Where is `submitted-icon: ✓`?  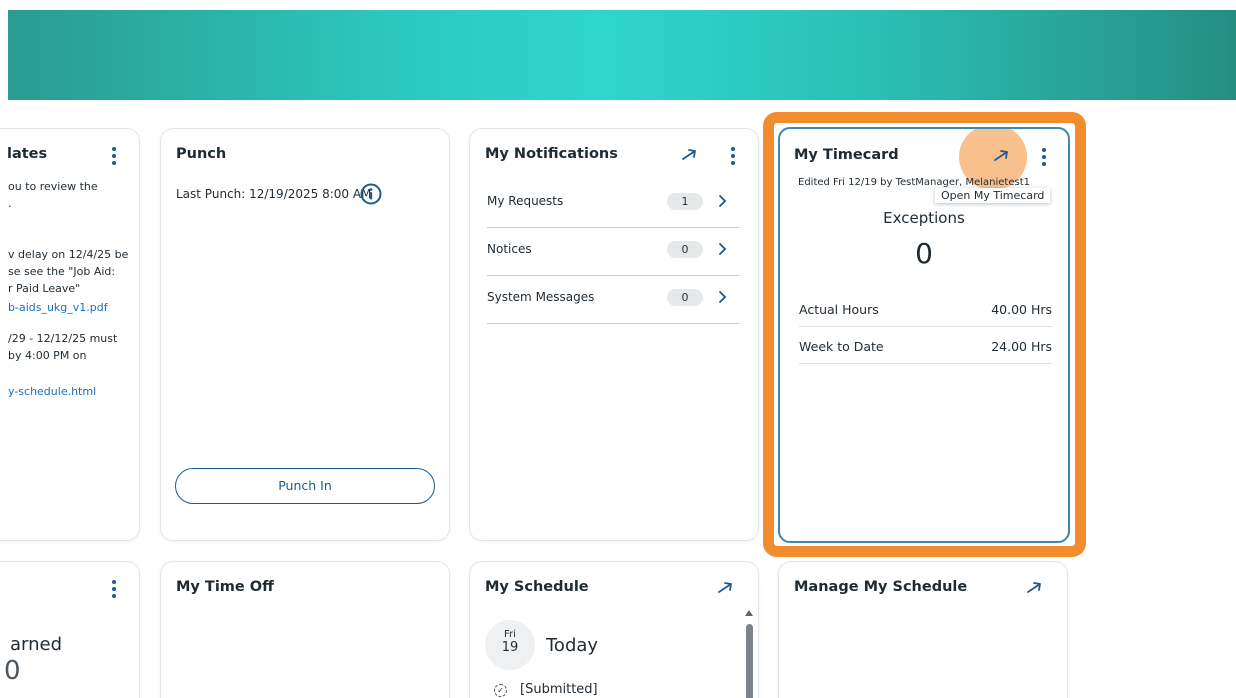
submitted-icon: ✓ is located at coordinates (500, 690).